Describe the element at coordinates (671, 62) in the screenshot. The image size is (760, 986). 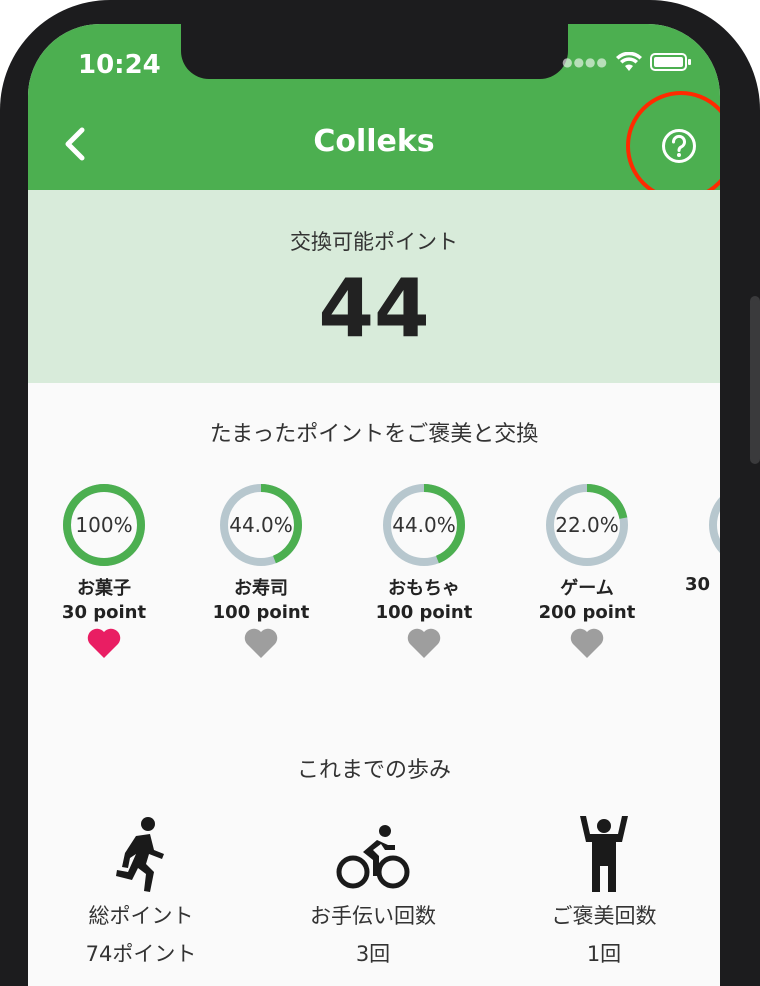
I see `battery-icon` at that location.